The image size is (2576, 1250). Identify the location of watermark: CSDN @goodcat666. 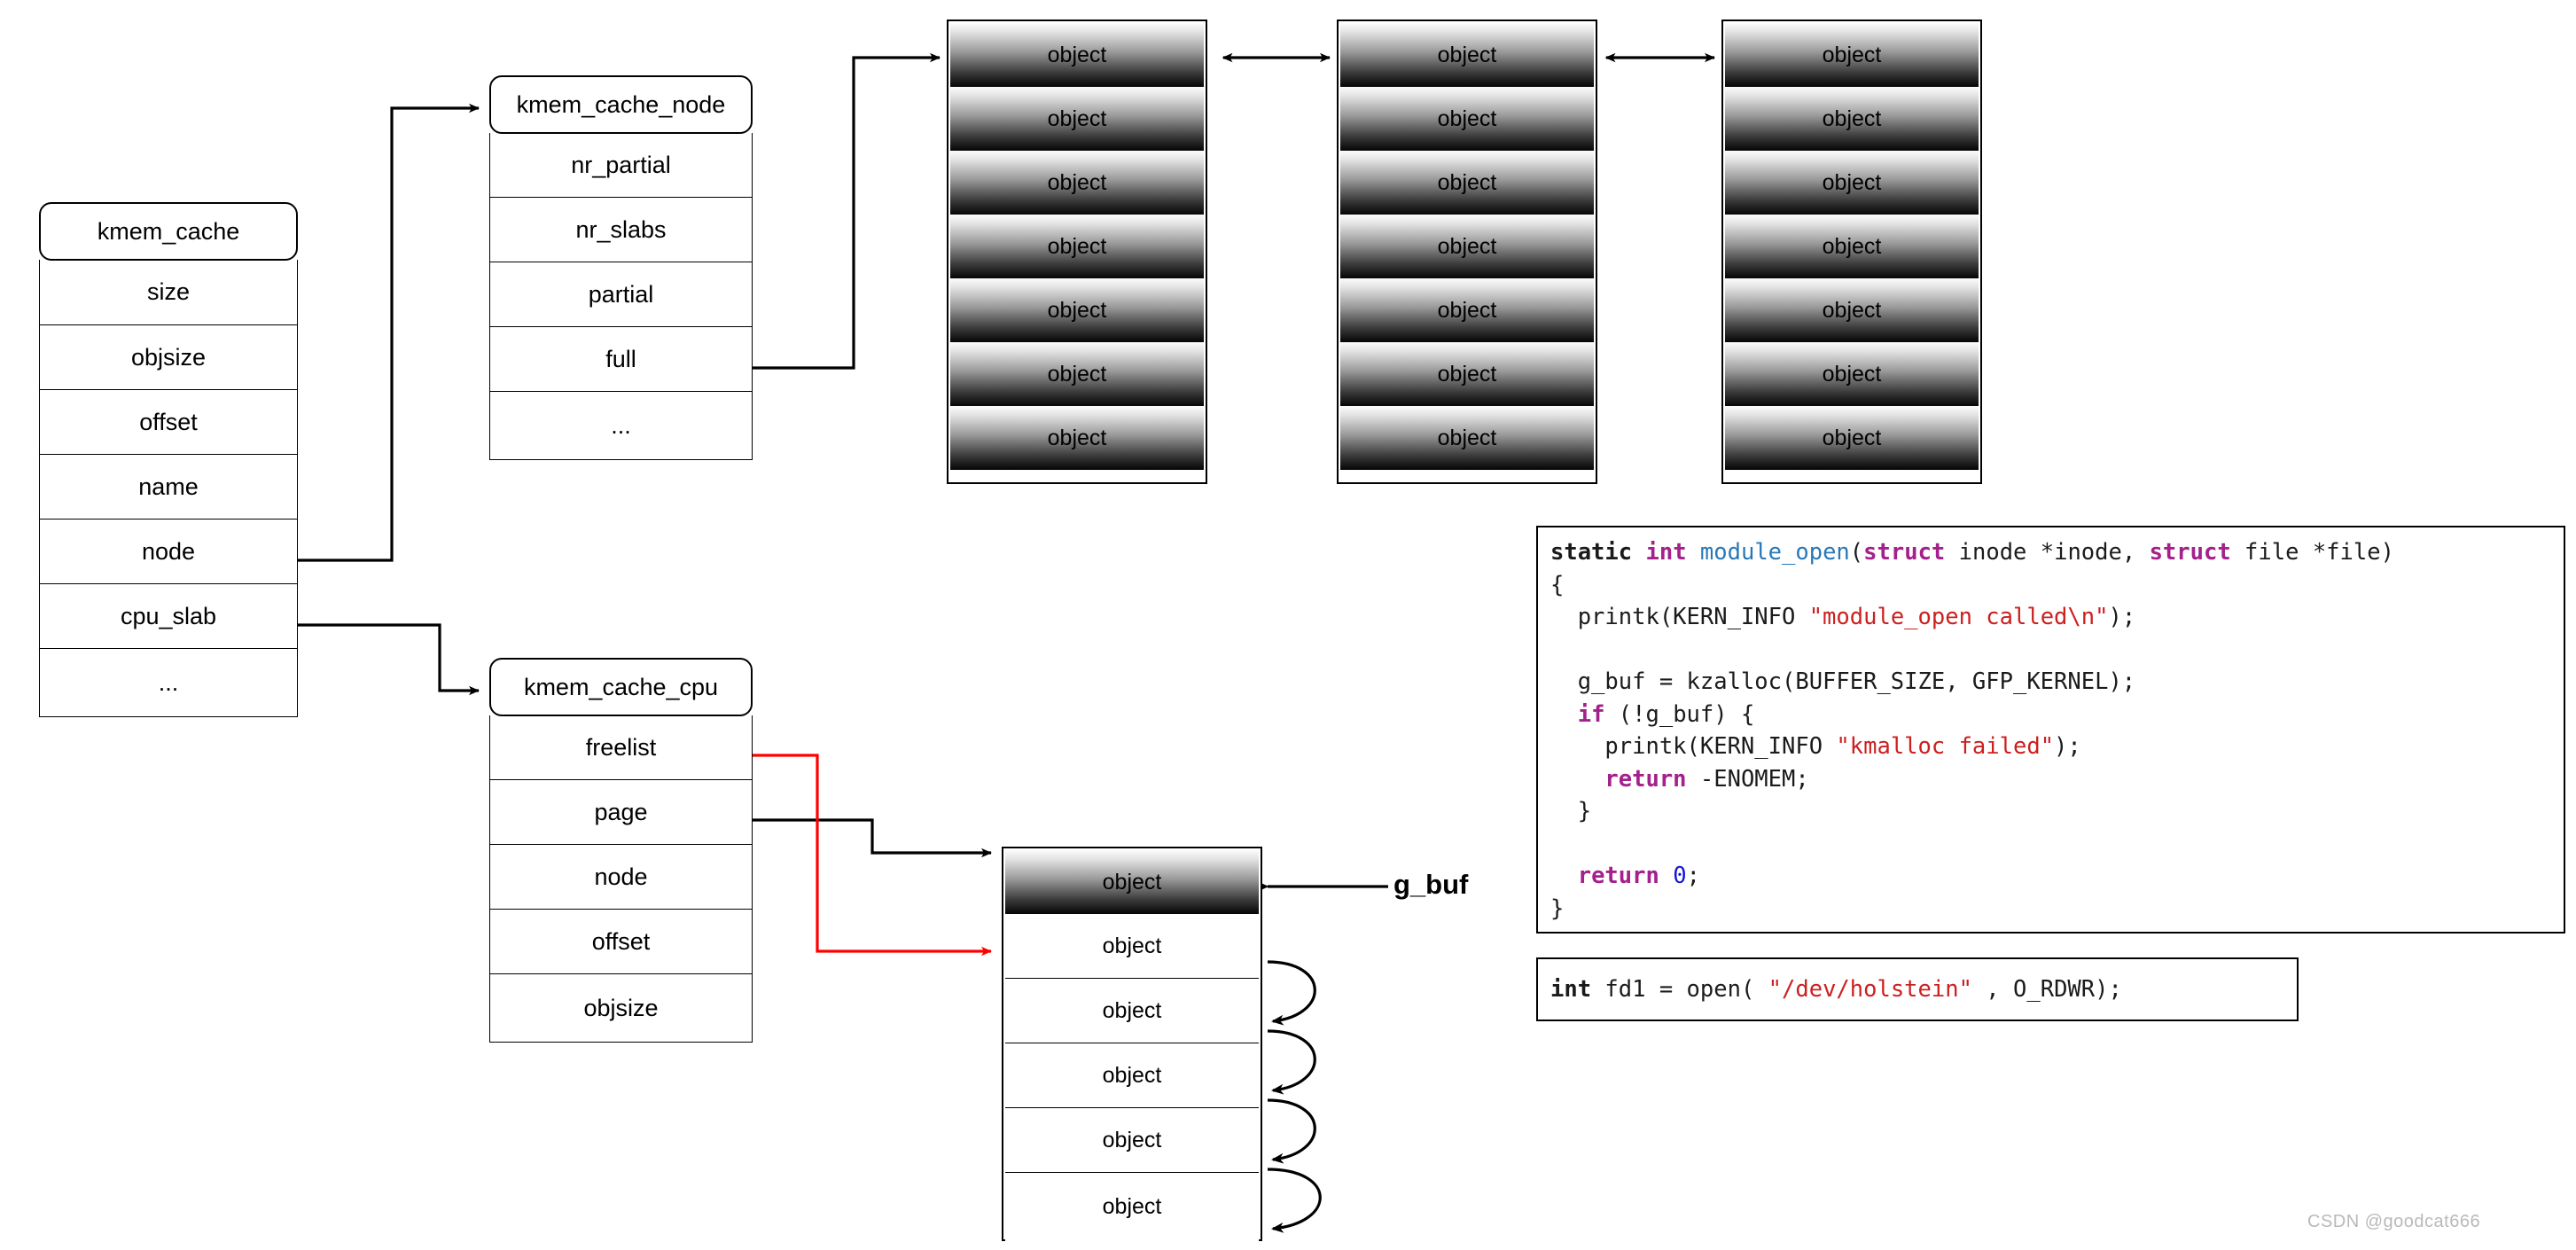
(2393, 1222).